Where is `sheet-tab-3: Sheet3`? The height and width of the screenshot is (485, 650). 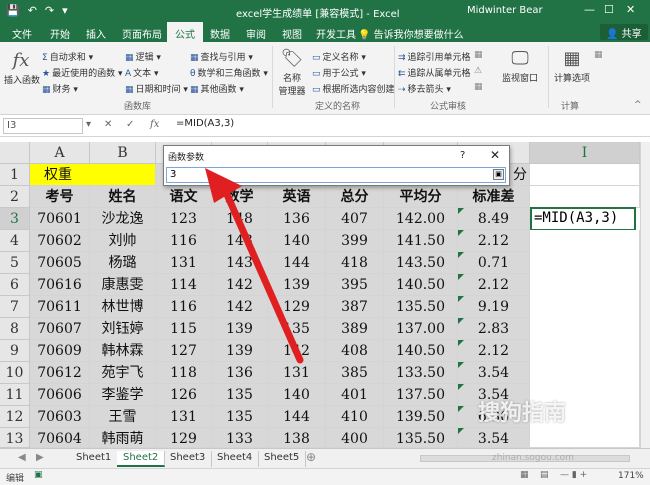
sheet-tab-3: Sheet3 is located at coordinates (188, 459).